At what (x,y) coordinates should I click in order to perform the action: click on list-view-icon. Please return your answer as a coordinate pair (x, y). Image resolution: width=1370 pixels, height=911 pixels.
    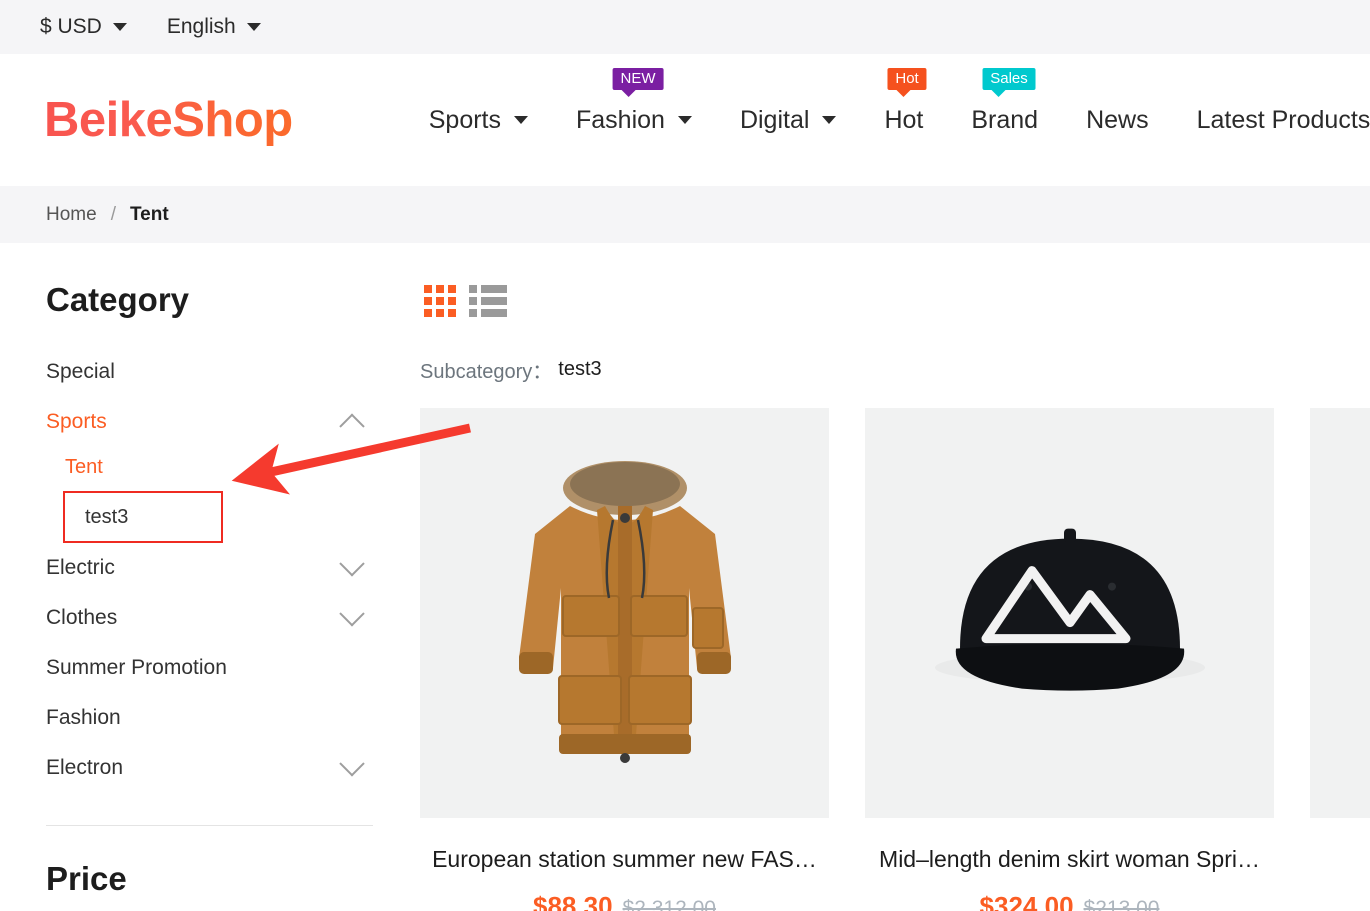
    Looking at the image, I should click on (488, 301).